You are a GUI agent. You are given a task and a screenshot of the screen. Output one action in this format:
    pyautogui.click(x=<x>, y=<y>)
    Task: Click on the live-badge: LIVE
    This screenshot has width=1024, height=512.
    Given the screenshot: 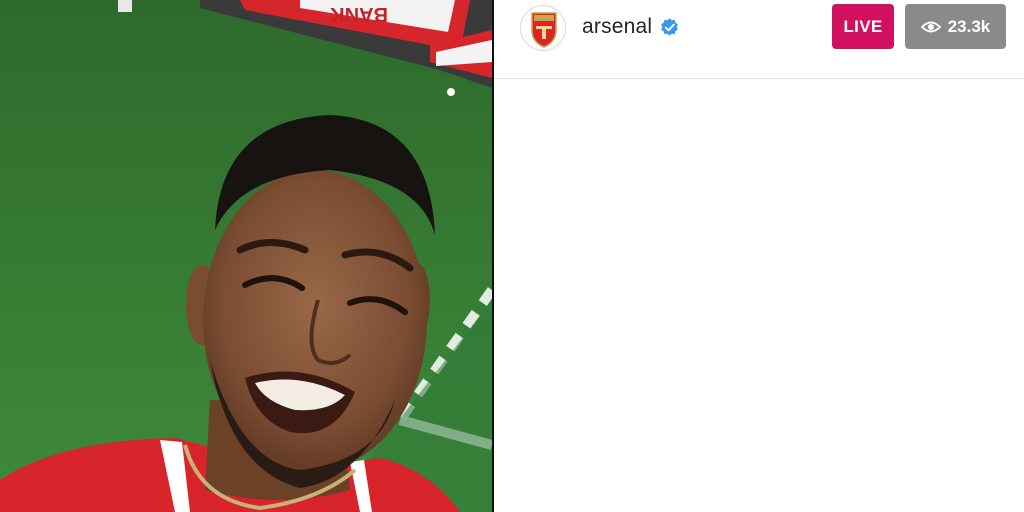 What is the action you would take?
    pyautogui.click(x=863, y=26)
    